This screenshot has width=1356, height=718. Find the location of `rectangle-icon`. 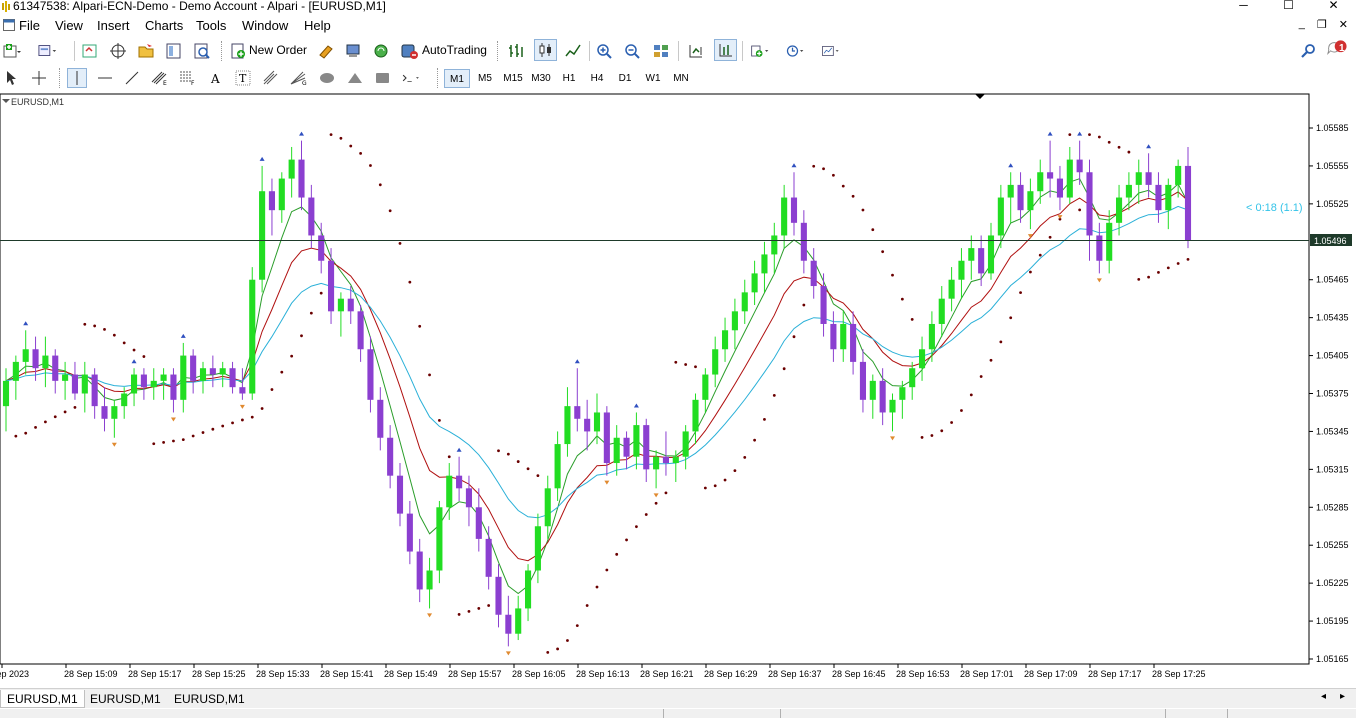

rectangle-icon is located at coordinates (383, 78).